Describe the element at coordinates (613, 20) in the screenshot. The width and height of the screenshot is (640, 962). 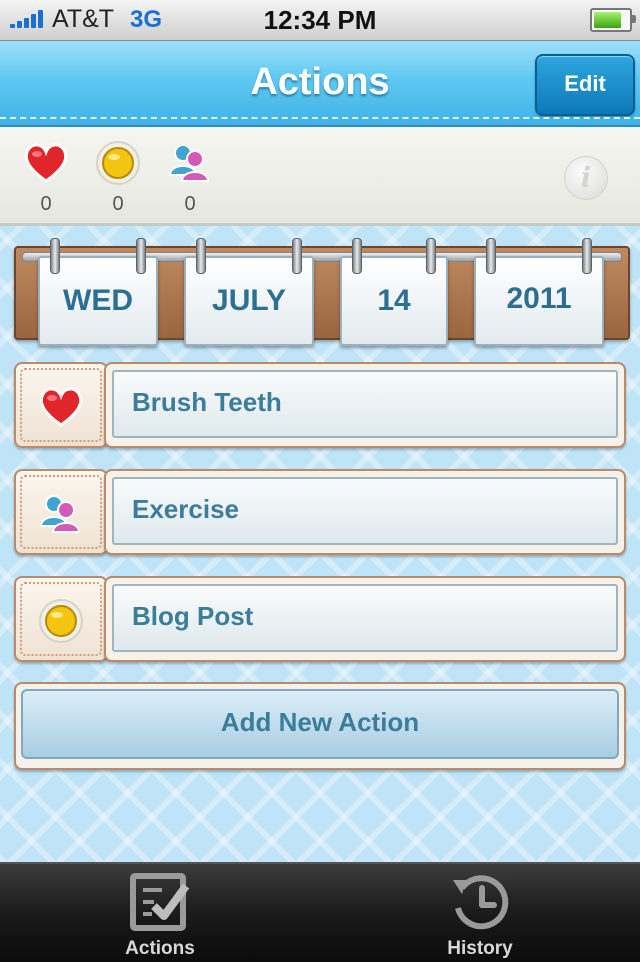
I see `battery-icon` at that location.